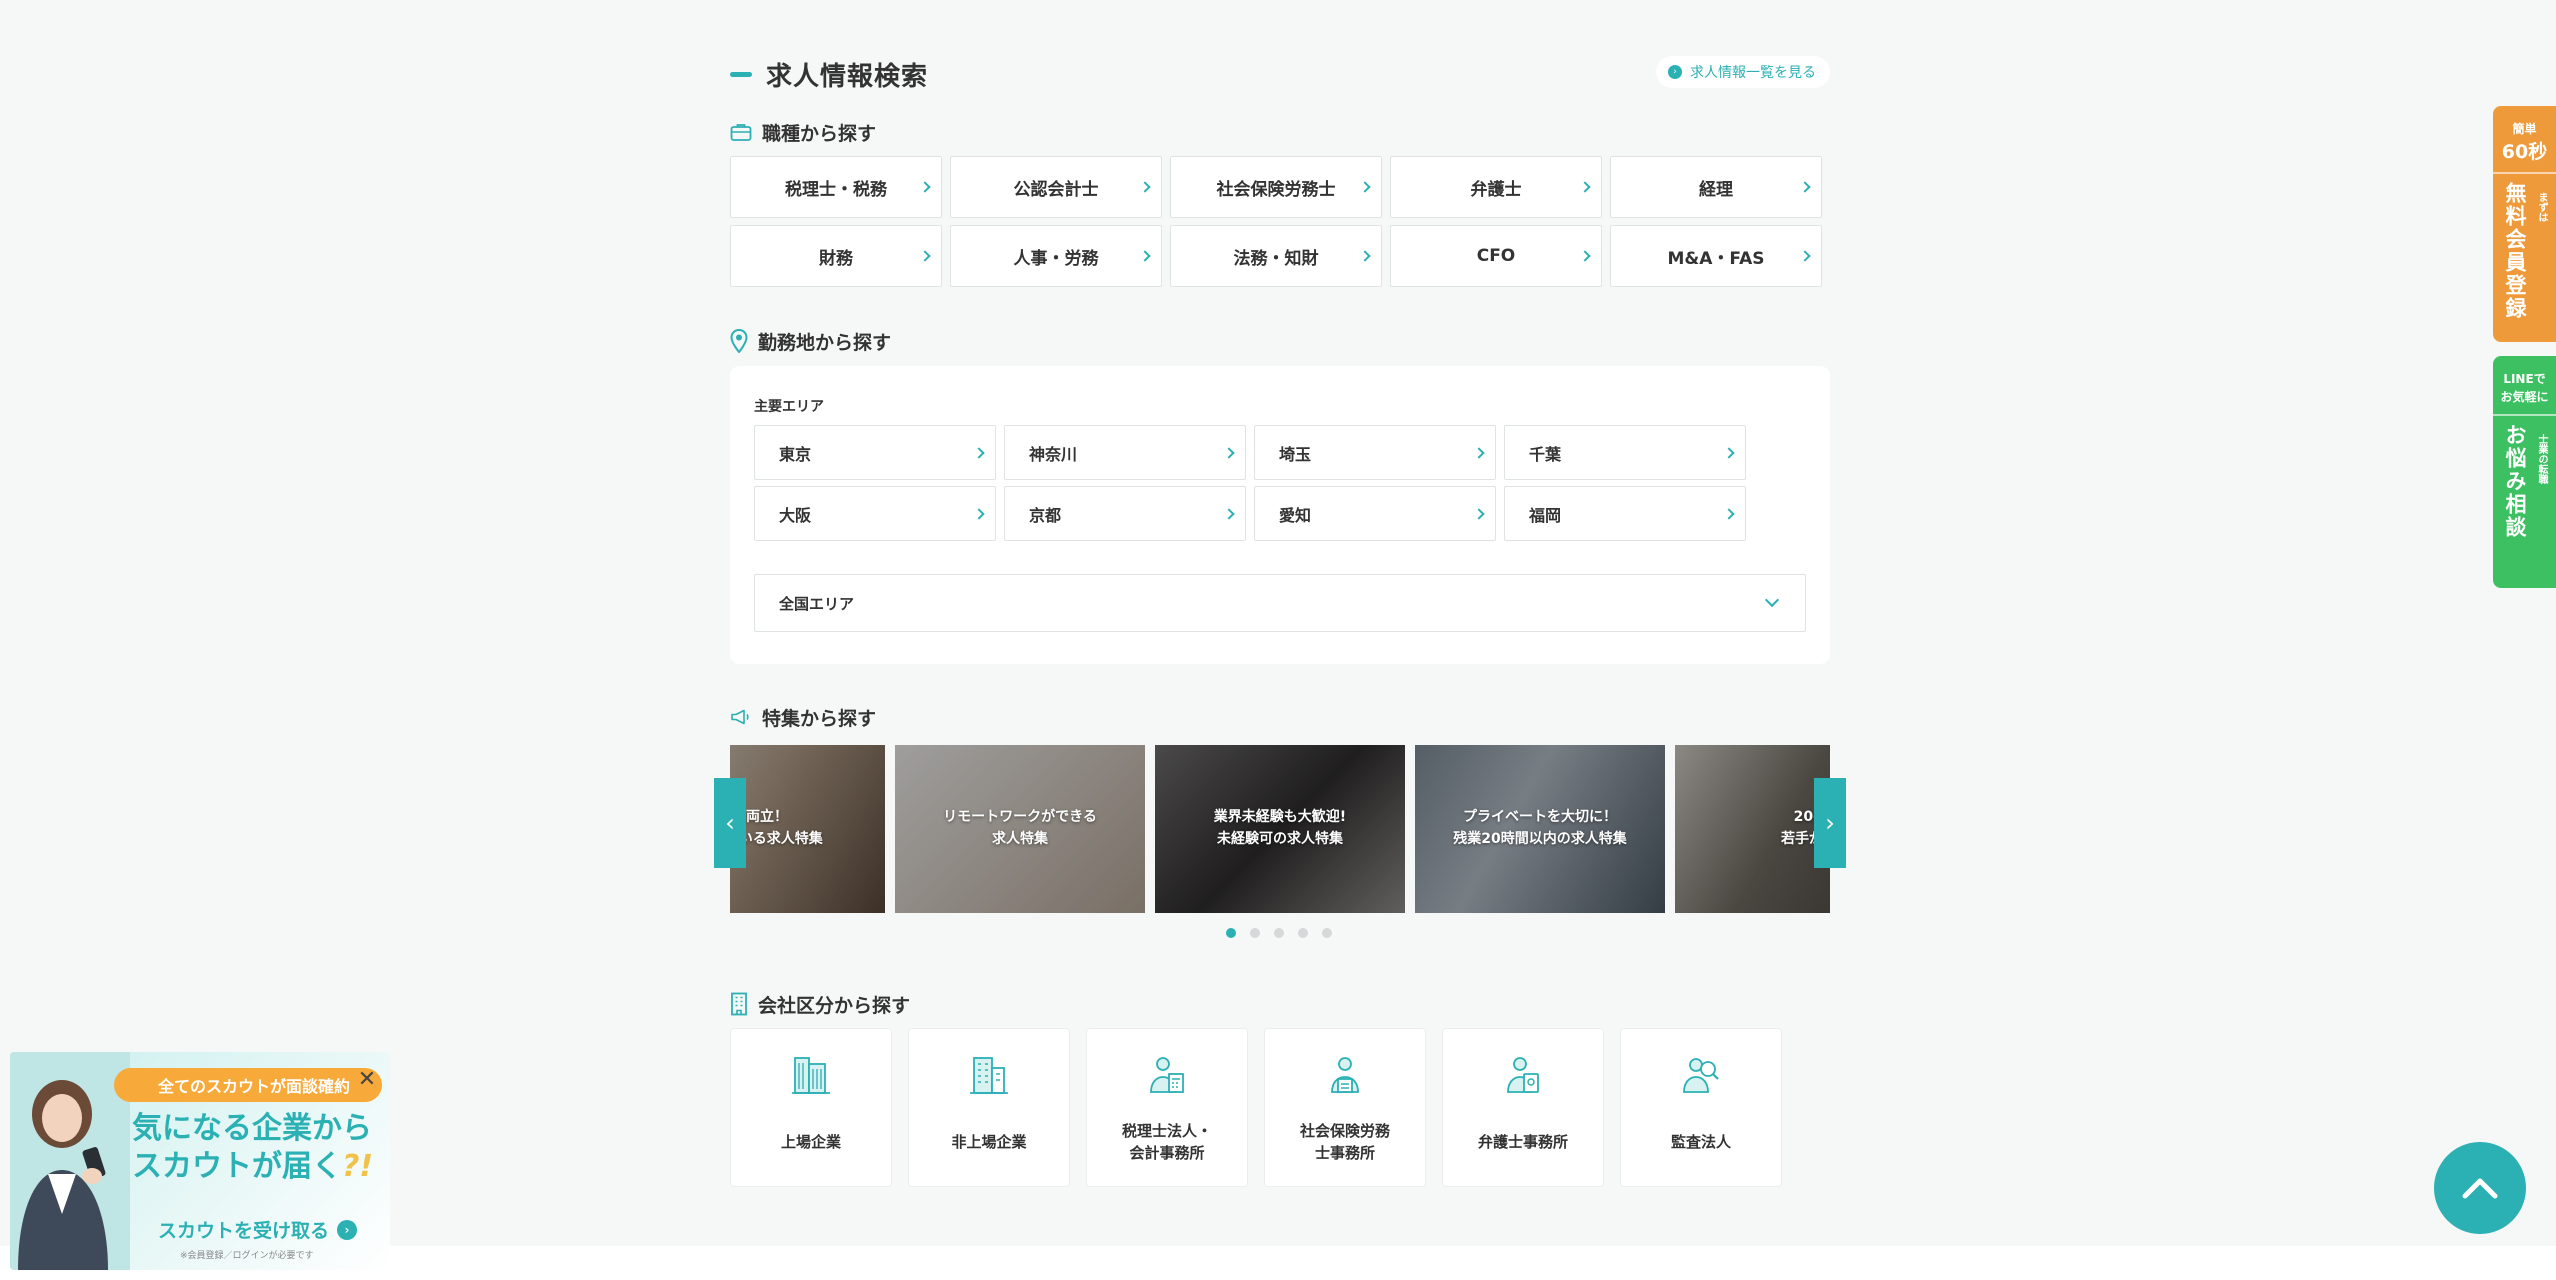 The image size is (2556, 1280). I want to click on area-item-fukuoka: 福岡, so click(1625, 513).